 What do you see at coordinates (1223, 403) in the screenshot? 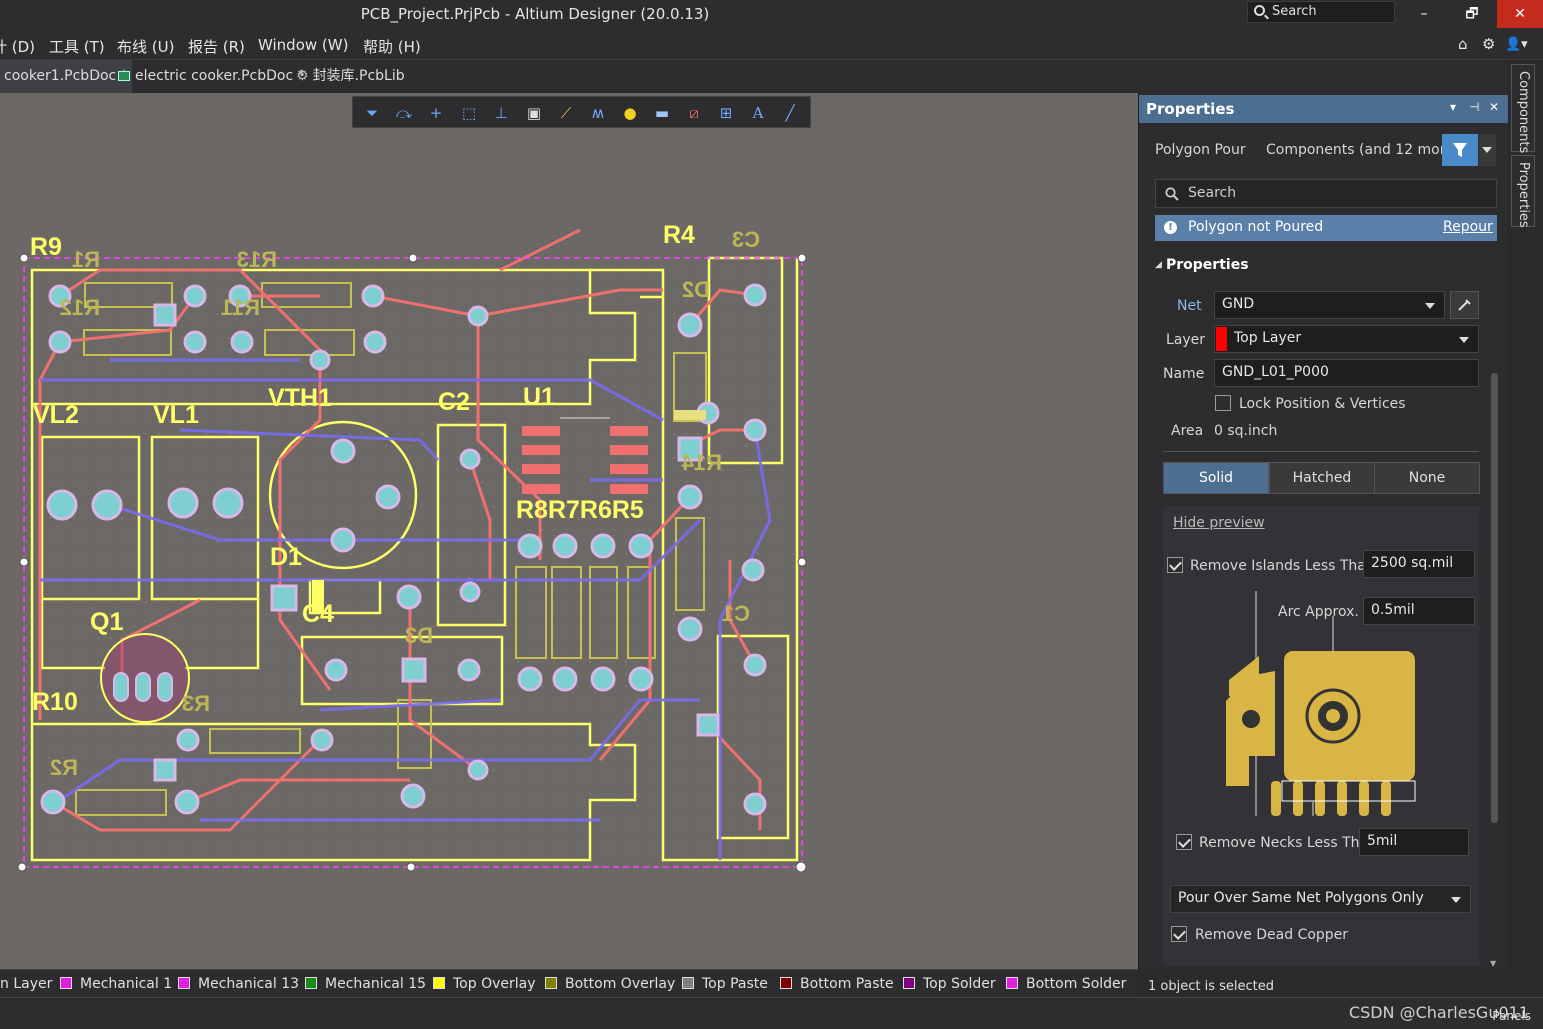
I see `lock-checkbox` at bounding box center [1223, 403].